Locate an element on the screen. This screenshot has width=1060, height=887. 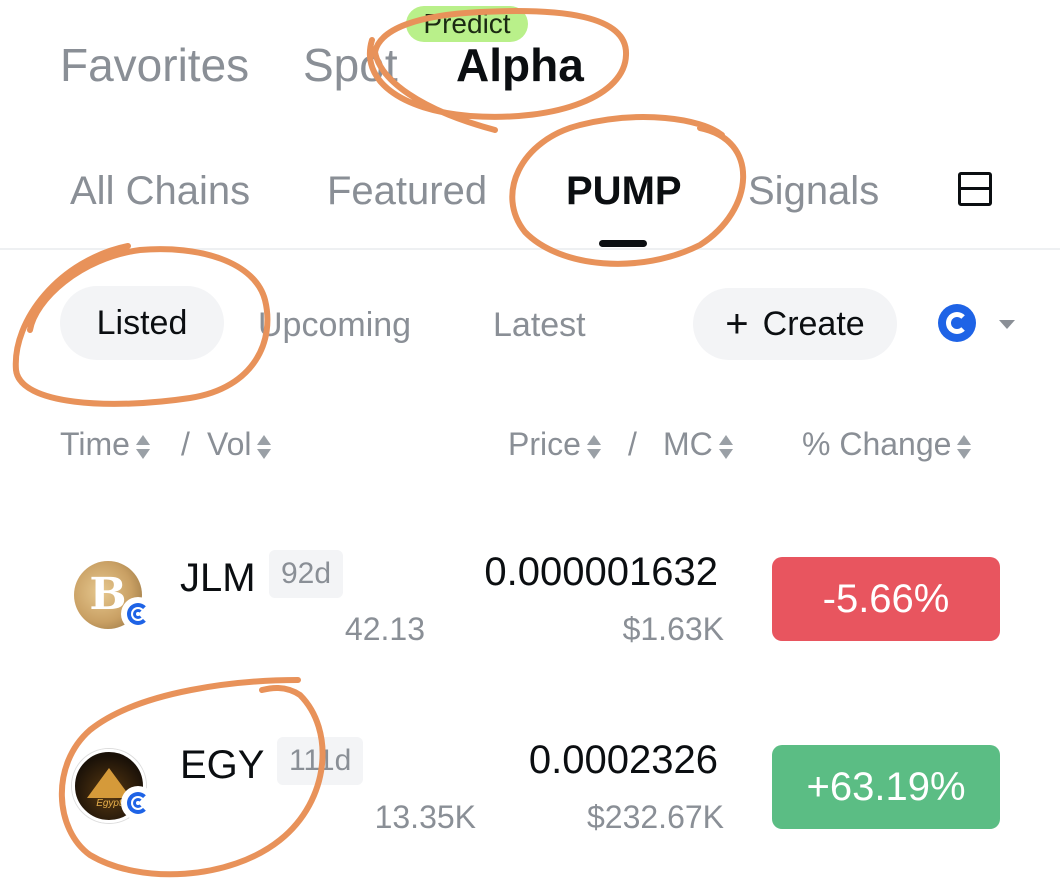
mc-label: MC is located at coordinates (688, 444).